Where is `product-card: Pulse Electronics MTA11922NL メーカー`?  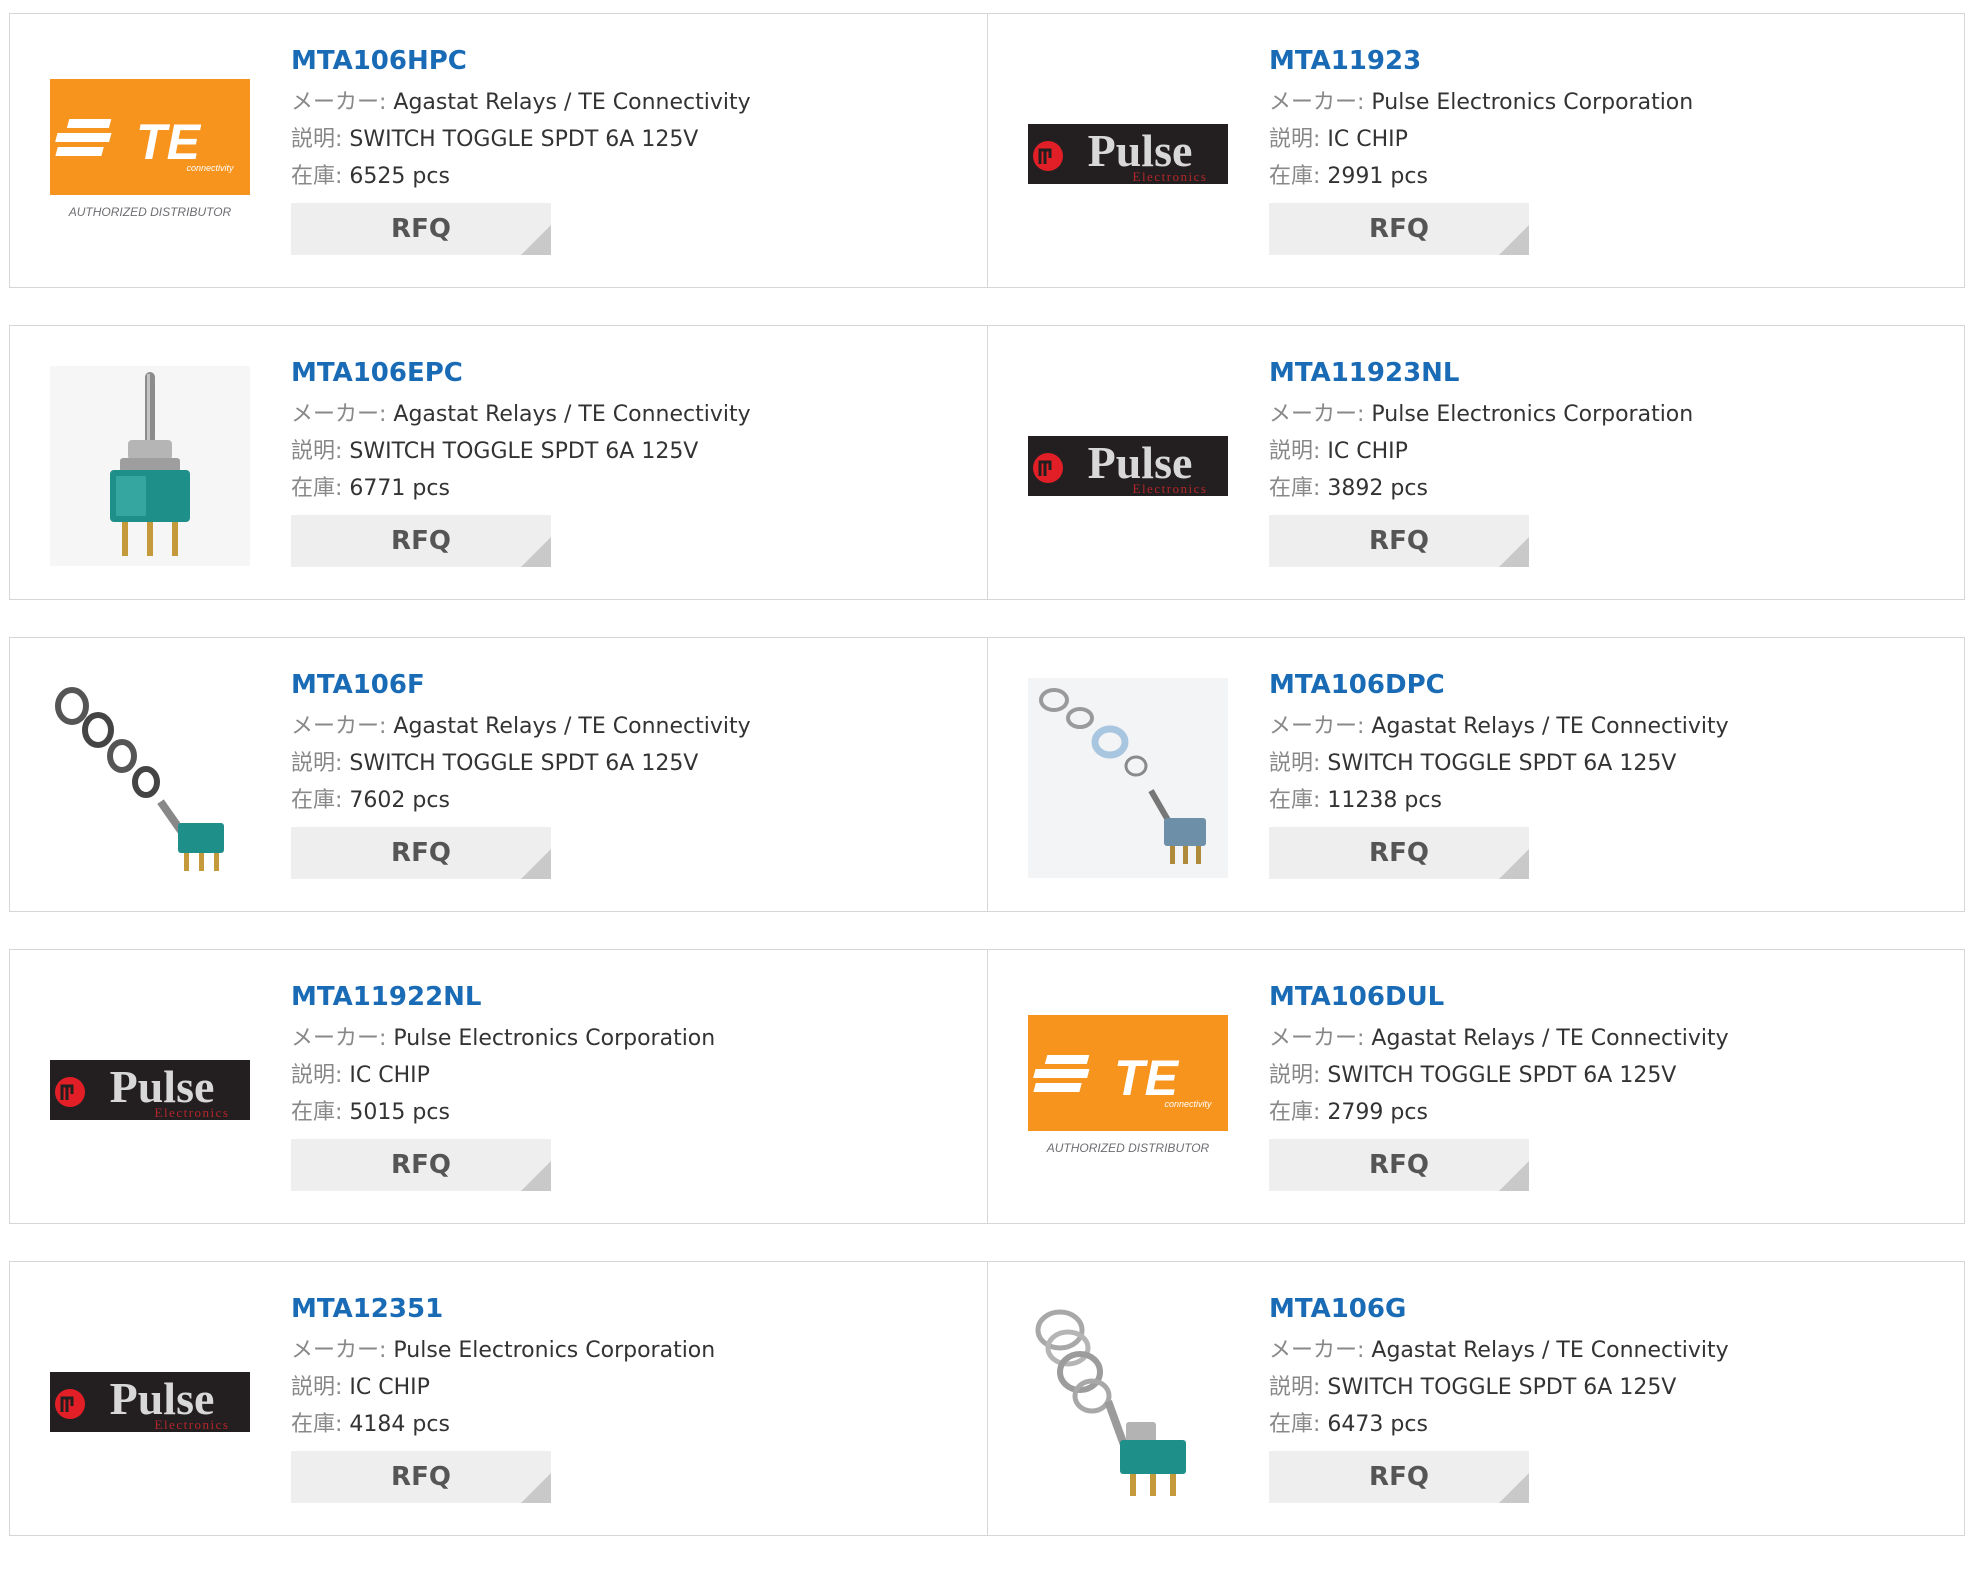
product-card: Pulse Electronics MTA11922NL メーカー is located at coordinates (498, 1086).